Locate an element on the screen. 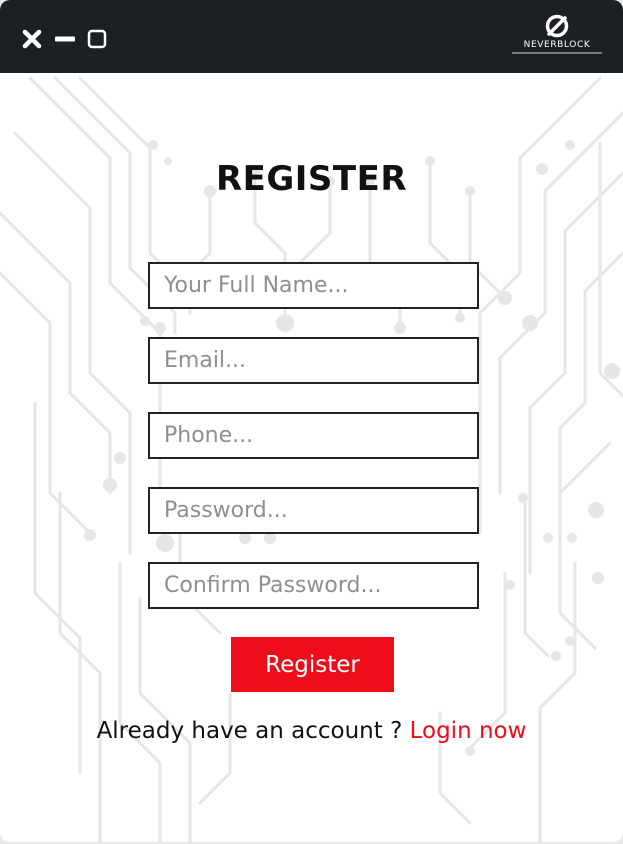 This screenshot has height=844, width=623. neverblock-logo-icon is located at coordinates (557, 26).